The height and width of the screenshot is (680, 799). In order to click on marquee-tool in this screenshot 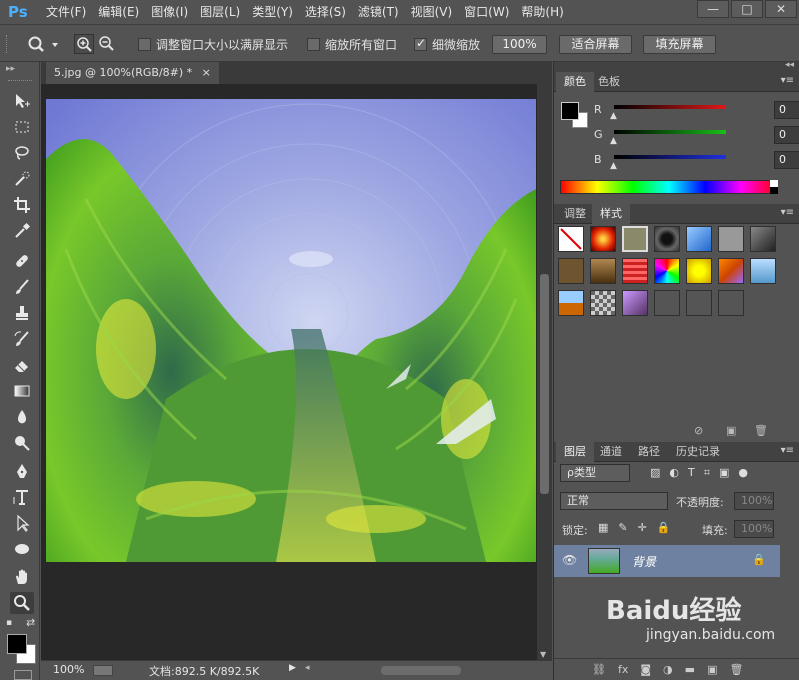, I will do `click(22, 127)`.